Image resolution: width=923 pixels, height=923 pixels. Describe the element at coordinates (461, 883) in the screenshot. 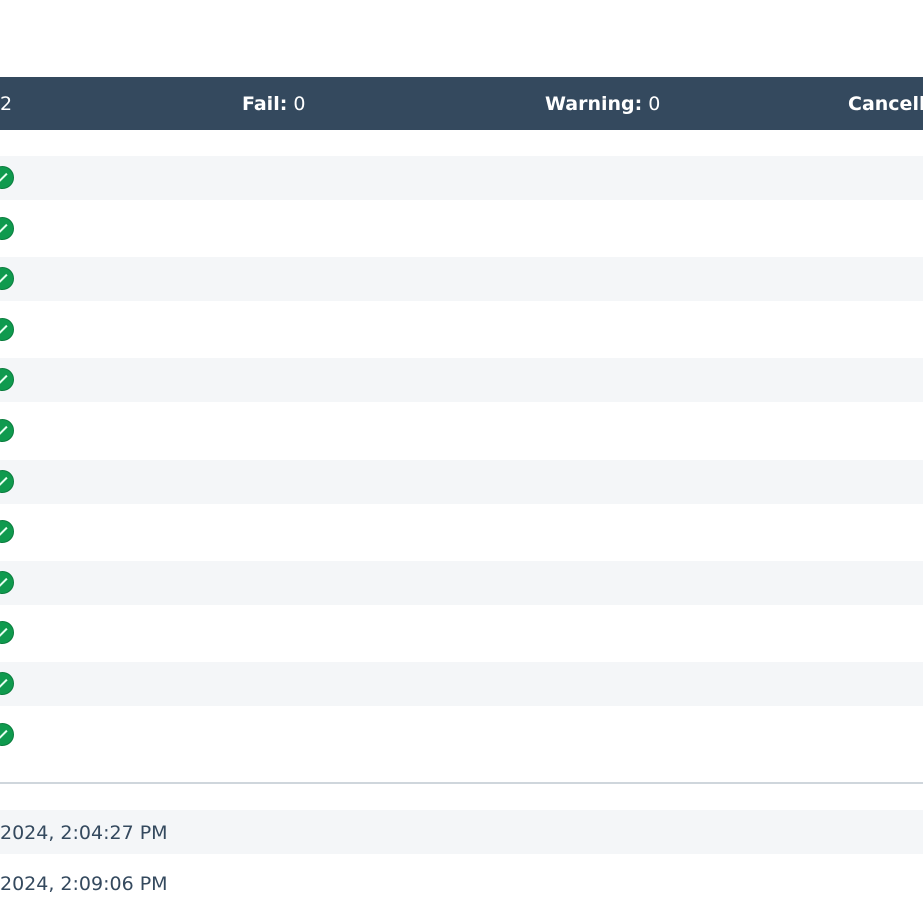

I see `end-time-row: 2024, 2:09:06 PM` at that location.